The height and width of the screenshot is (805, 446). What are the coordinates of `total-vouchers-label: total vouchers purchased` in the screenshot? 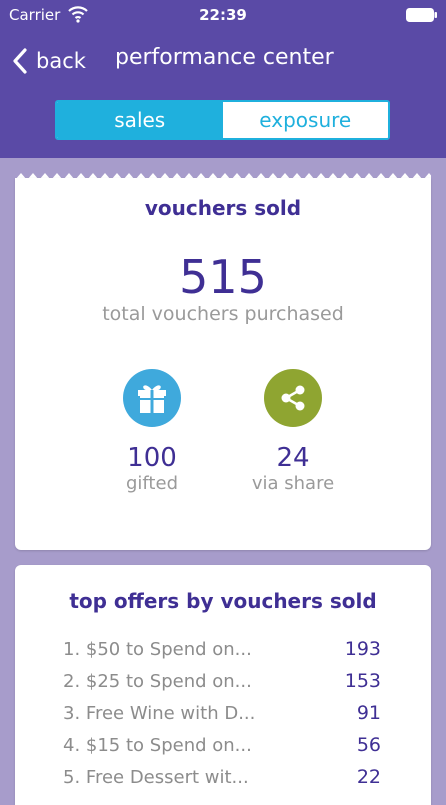 It's located at (223, 314).